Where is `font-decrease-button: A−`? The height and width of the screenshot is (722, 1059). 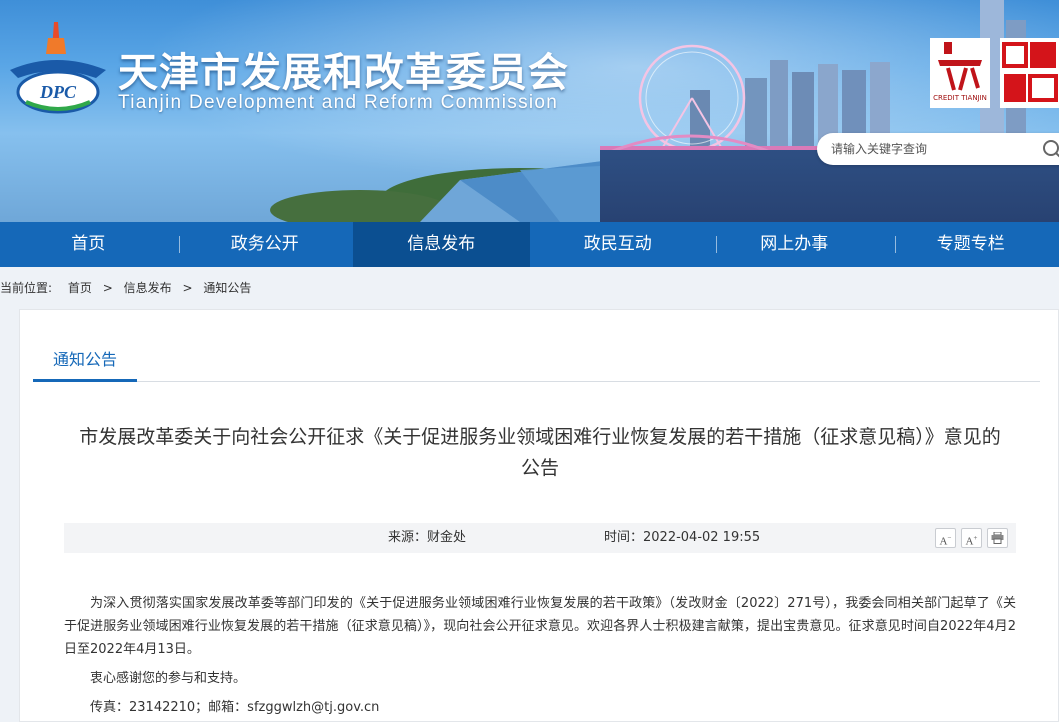
font-decrease-button: A− is located at coordinates (945, 538).